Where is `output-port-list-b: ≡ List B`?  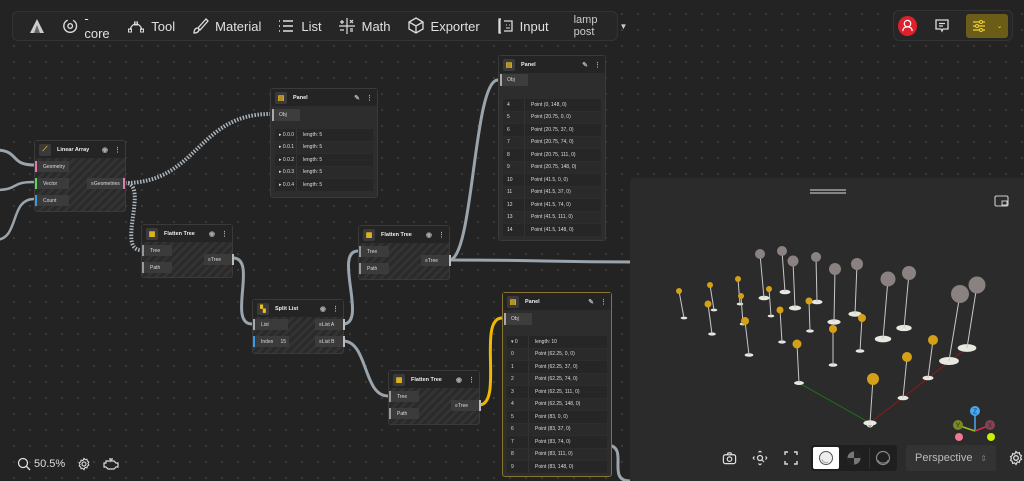 output-port-list-b: ≡ List B is located at coordinates (330, 341).